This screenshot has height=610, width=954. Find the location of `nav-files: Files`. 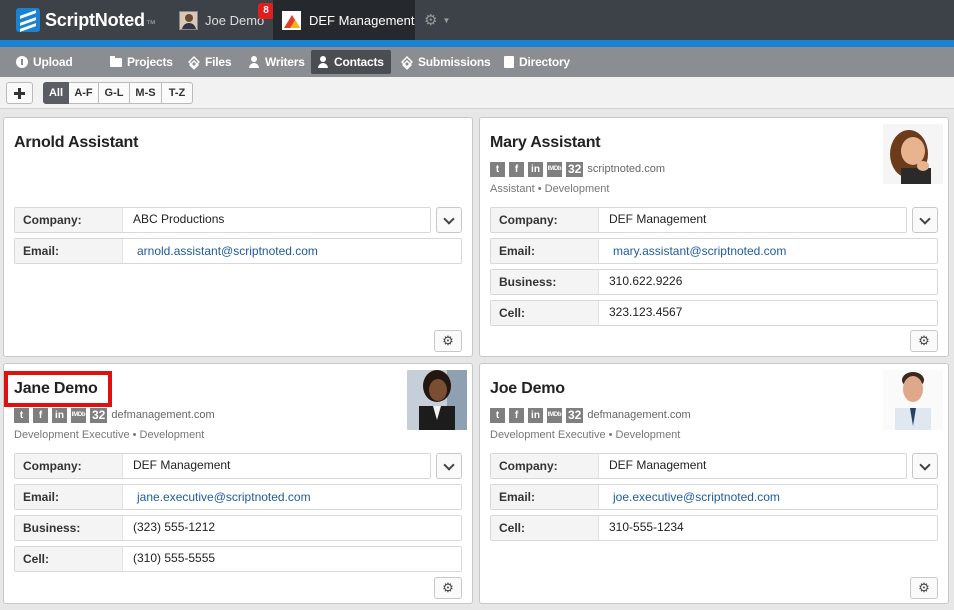

nav-files: Files is located at coordinates (209, 62).